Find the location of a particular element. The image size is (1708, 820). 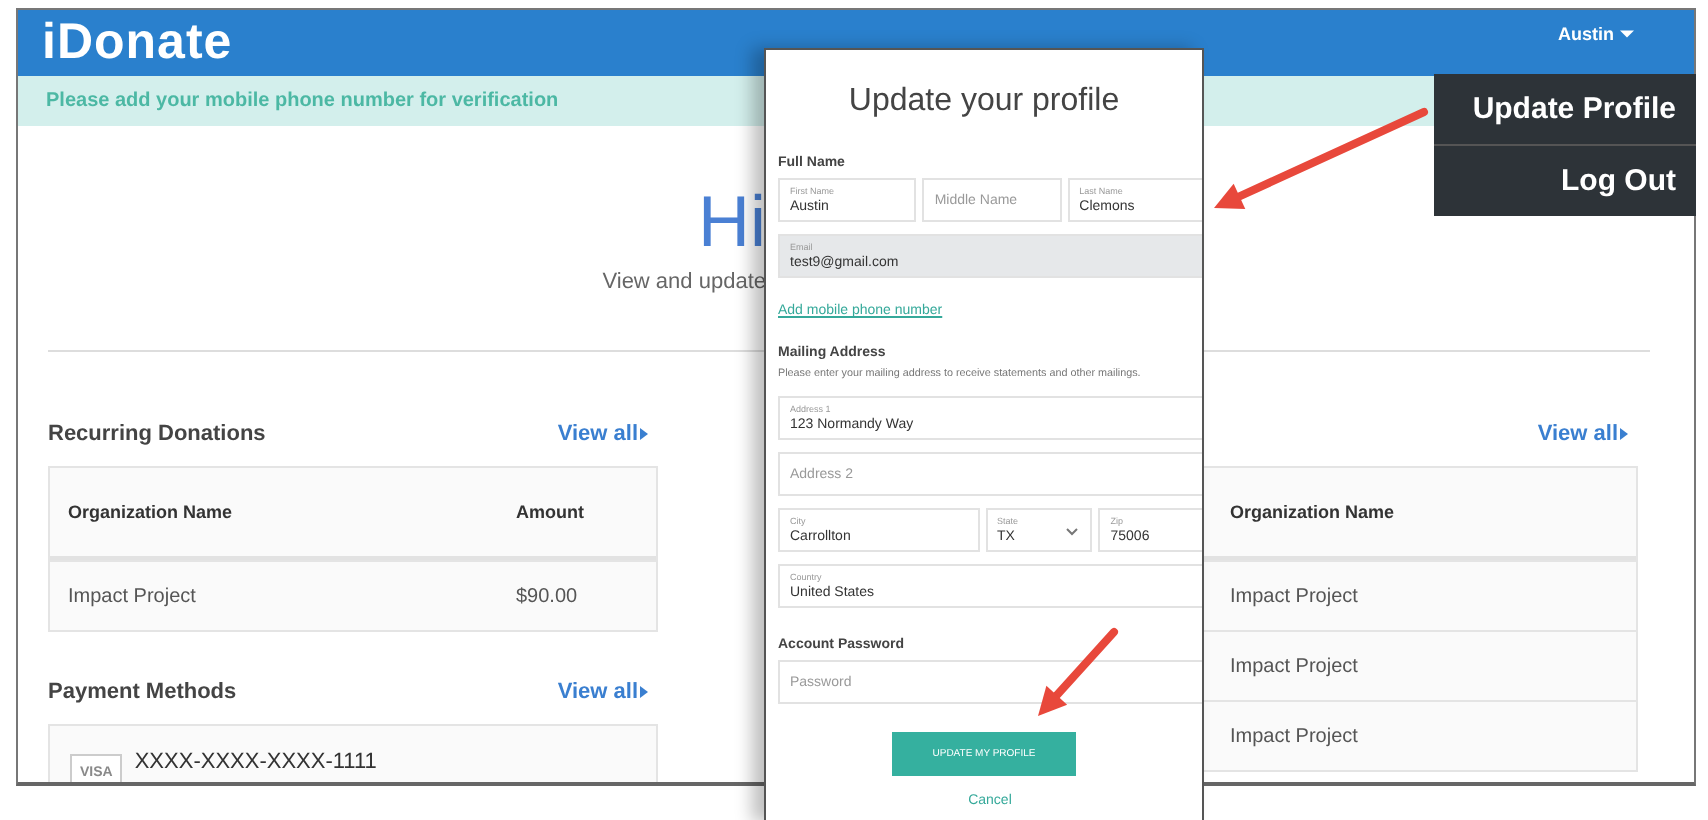

column-header: Amount is located at coordinates (550, 512).